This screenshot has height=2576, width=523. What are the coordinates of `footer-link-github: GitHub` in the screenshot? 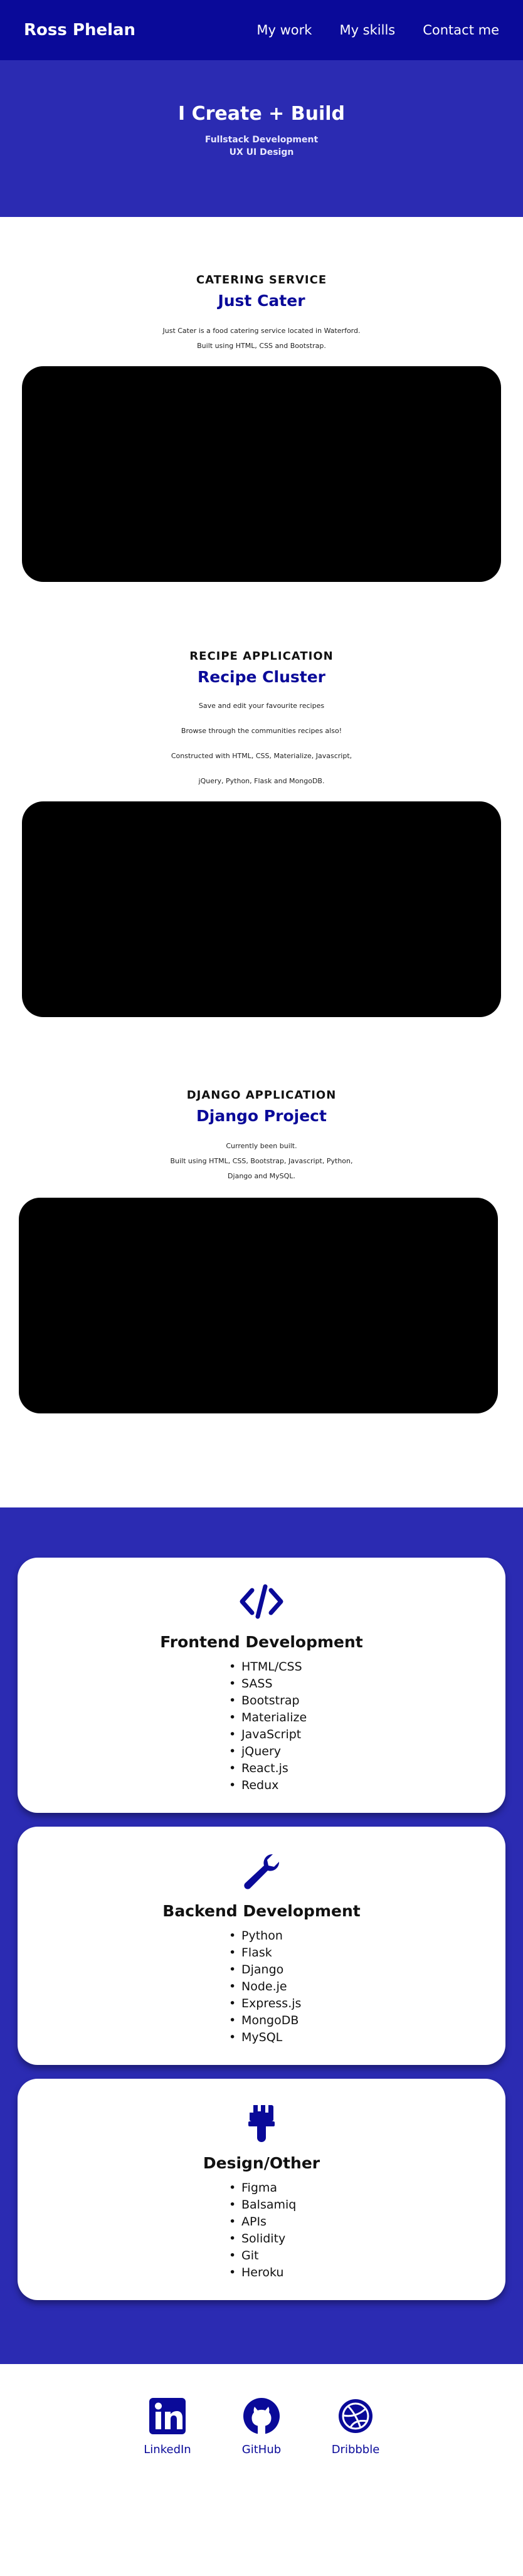 It's located at (261, 2436).